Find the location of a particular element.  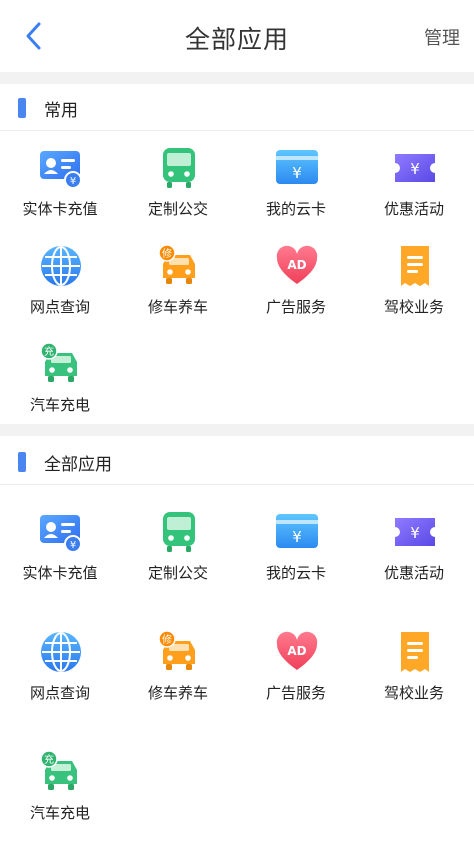

top-bar: 全部应用 管理 is located at coordinates (237, 36).